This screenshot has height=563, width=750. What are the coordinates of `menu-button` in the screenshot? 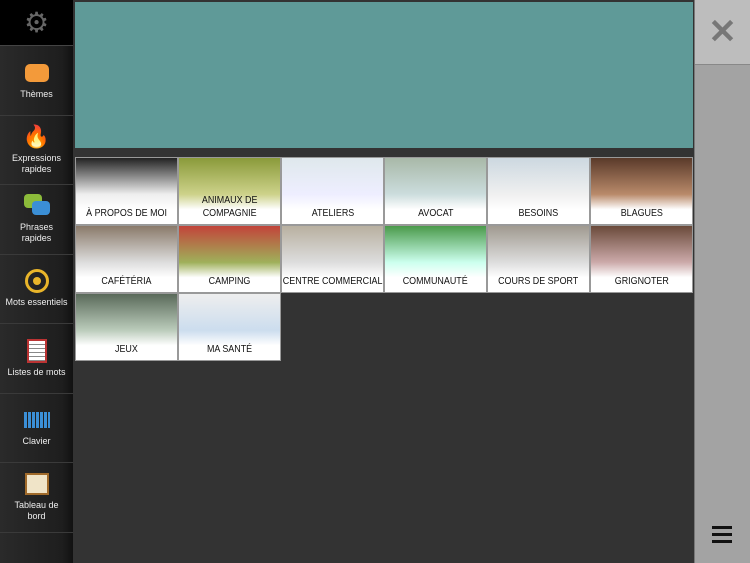 It's located at (722, 536).